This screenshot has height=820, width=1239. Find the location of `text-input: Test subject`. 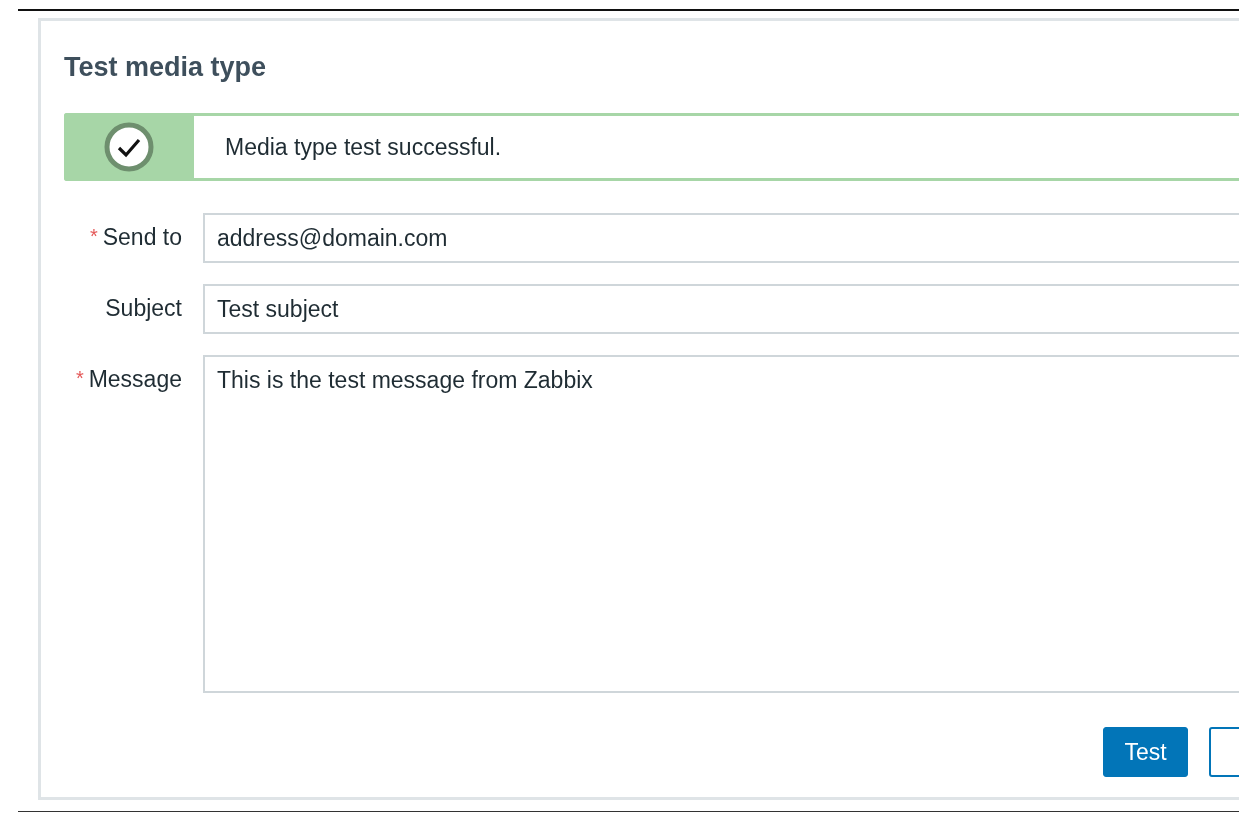

text-input: Test subject is located at coordinates (721, 309).